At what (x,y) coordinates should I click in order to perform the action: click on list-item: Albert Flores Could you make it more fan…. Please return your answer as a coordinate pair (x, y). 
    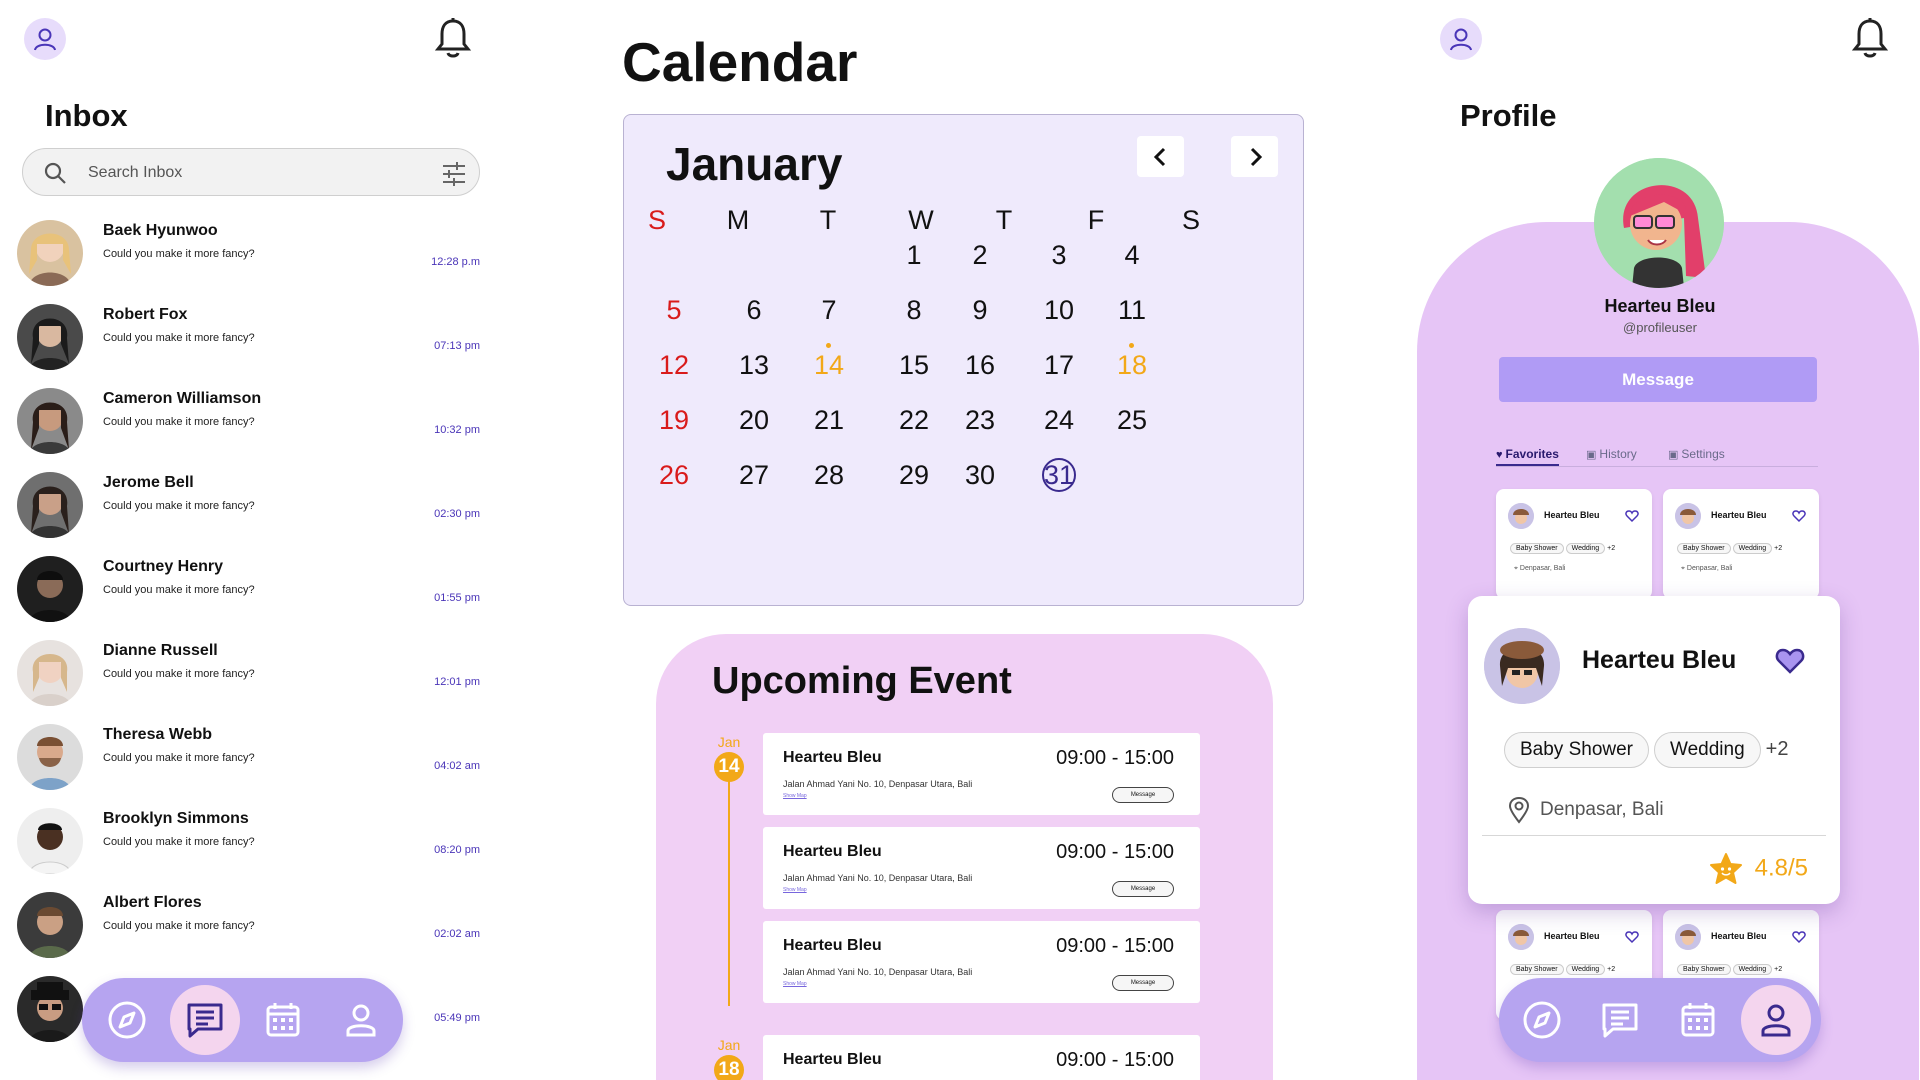
    Looking at the image, I should click on (250, 928).